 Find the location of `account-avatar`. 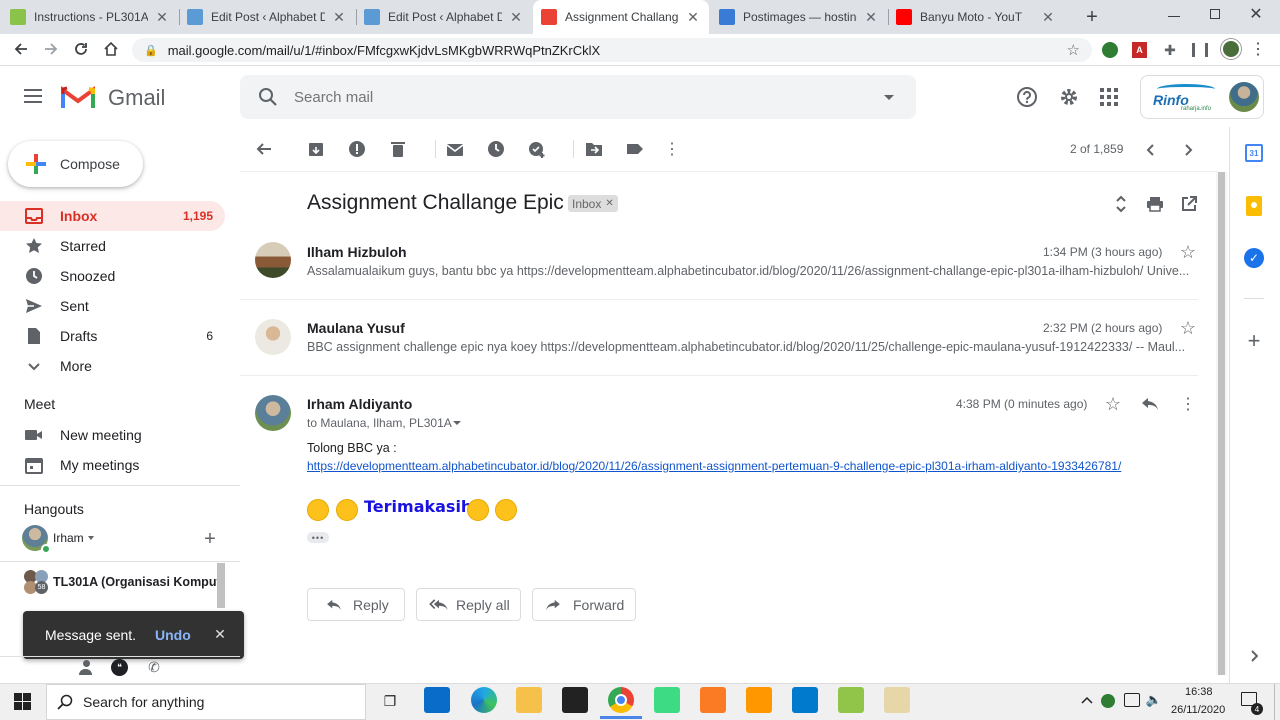

account-avatar is located at coordinates (1244, 97).